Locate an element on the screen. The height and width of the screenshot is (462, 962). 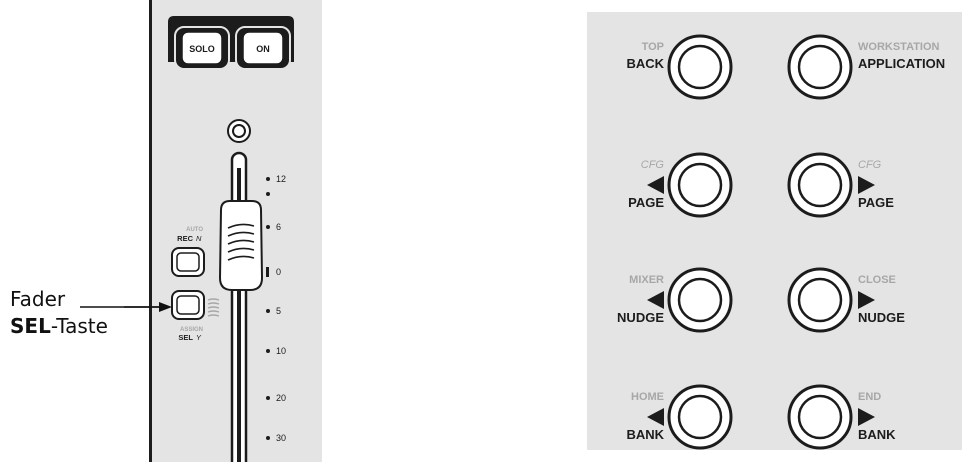
nav-top-label: CLOSE is located at coordinates (877, 280).